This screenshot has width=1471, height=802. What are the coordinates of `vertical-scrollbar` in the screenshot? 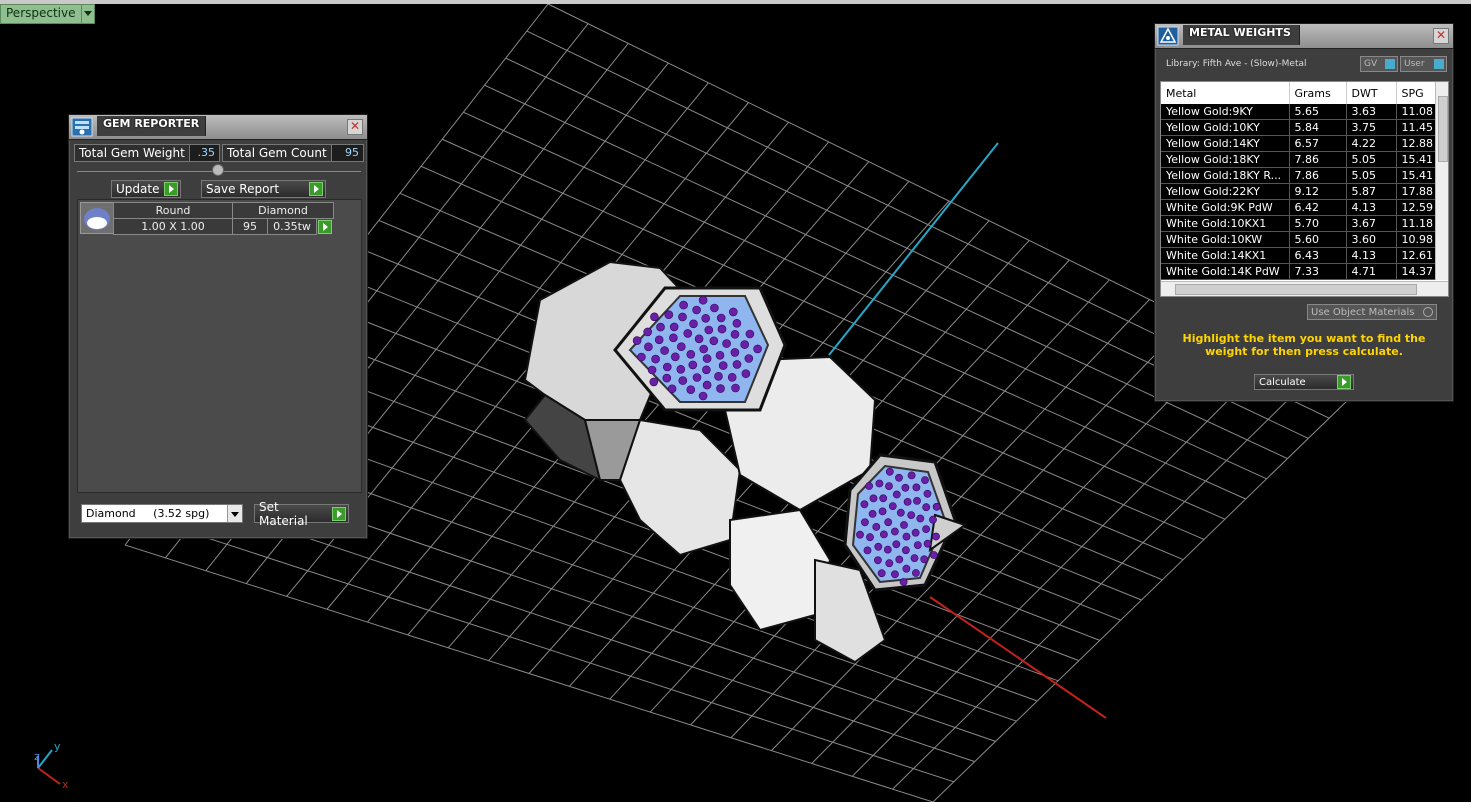 It's located at (1441, 181).